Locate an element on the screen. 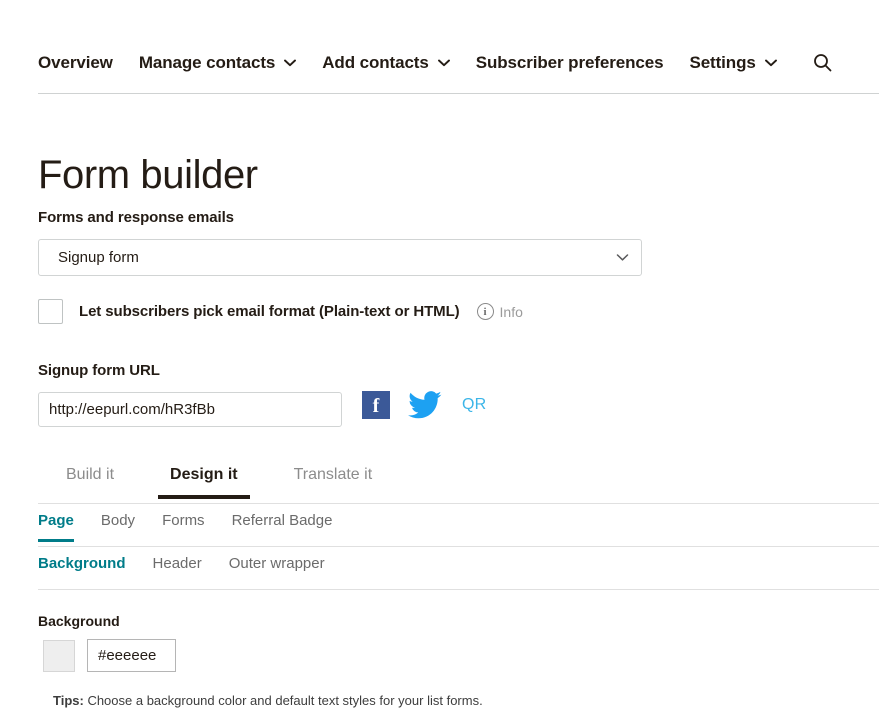 The height and width of the screenshot is (724, 879). facebook-glyph: f is located at coordinates (376, 406).